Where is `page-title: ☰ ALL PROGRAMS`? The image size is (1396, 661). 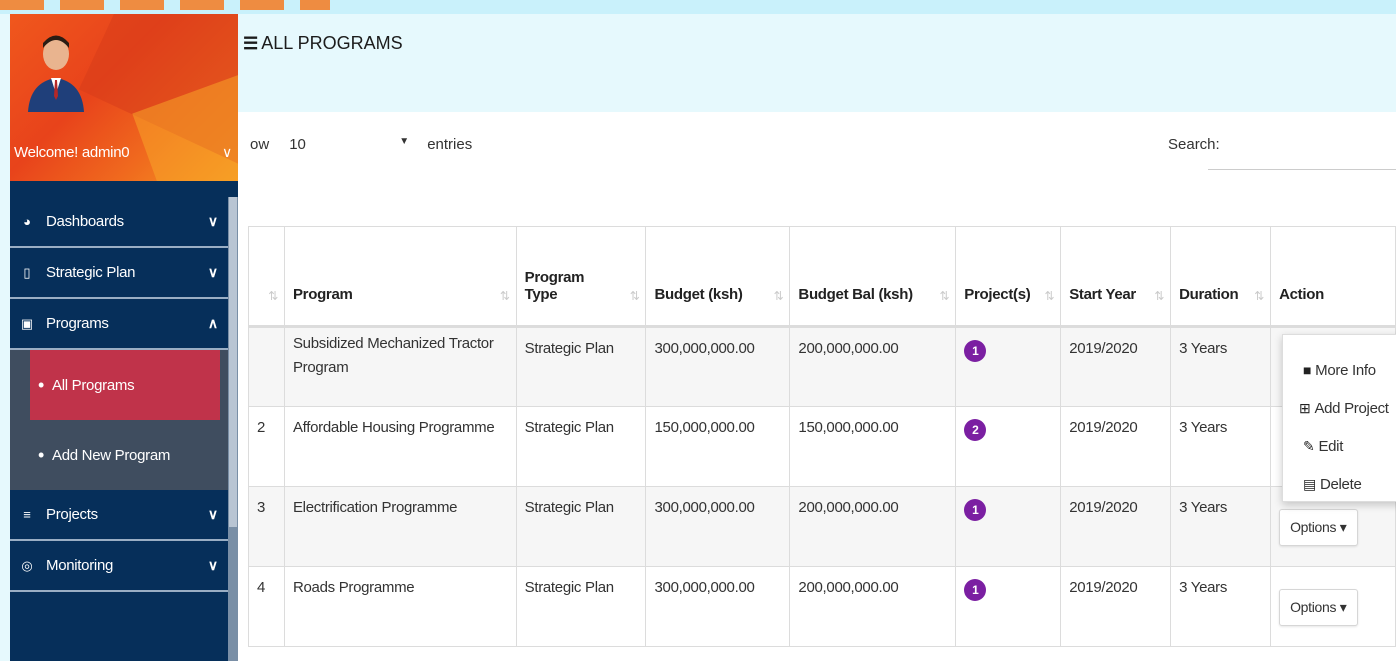
page-title: ☰ ALL PROGRAMS is located at coordinates (323, 43).